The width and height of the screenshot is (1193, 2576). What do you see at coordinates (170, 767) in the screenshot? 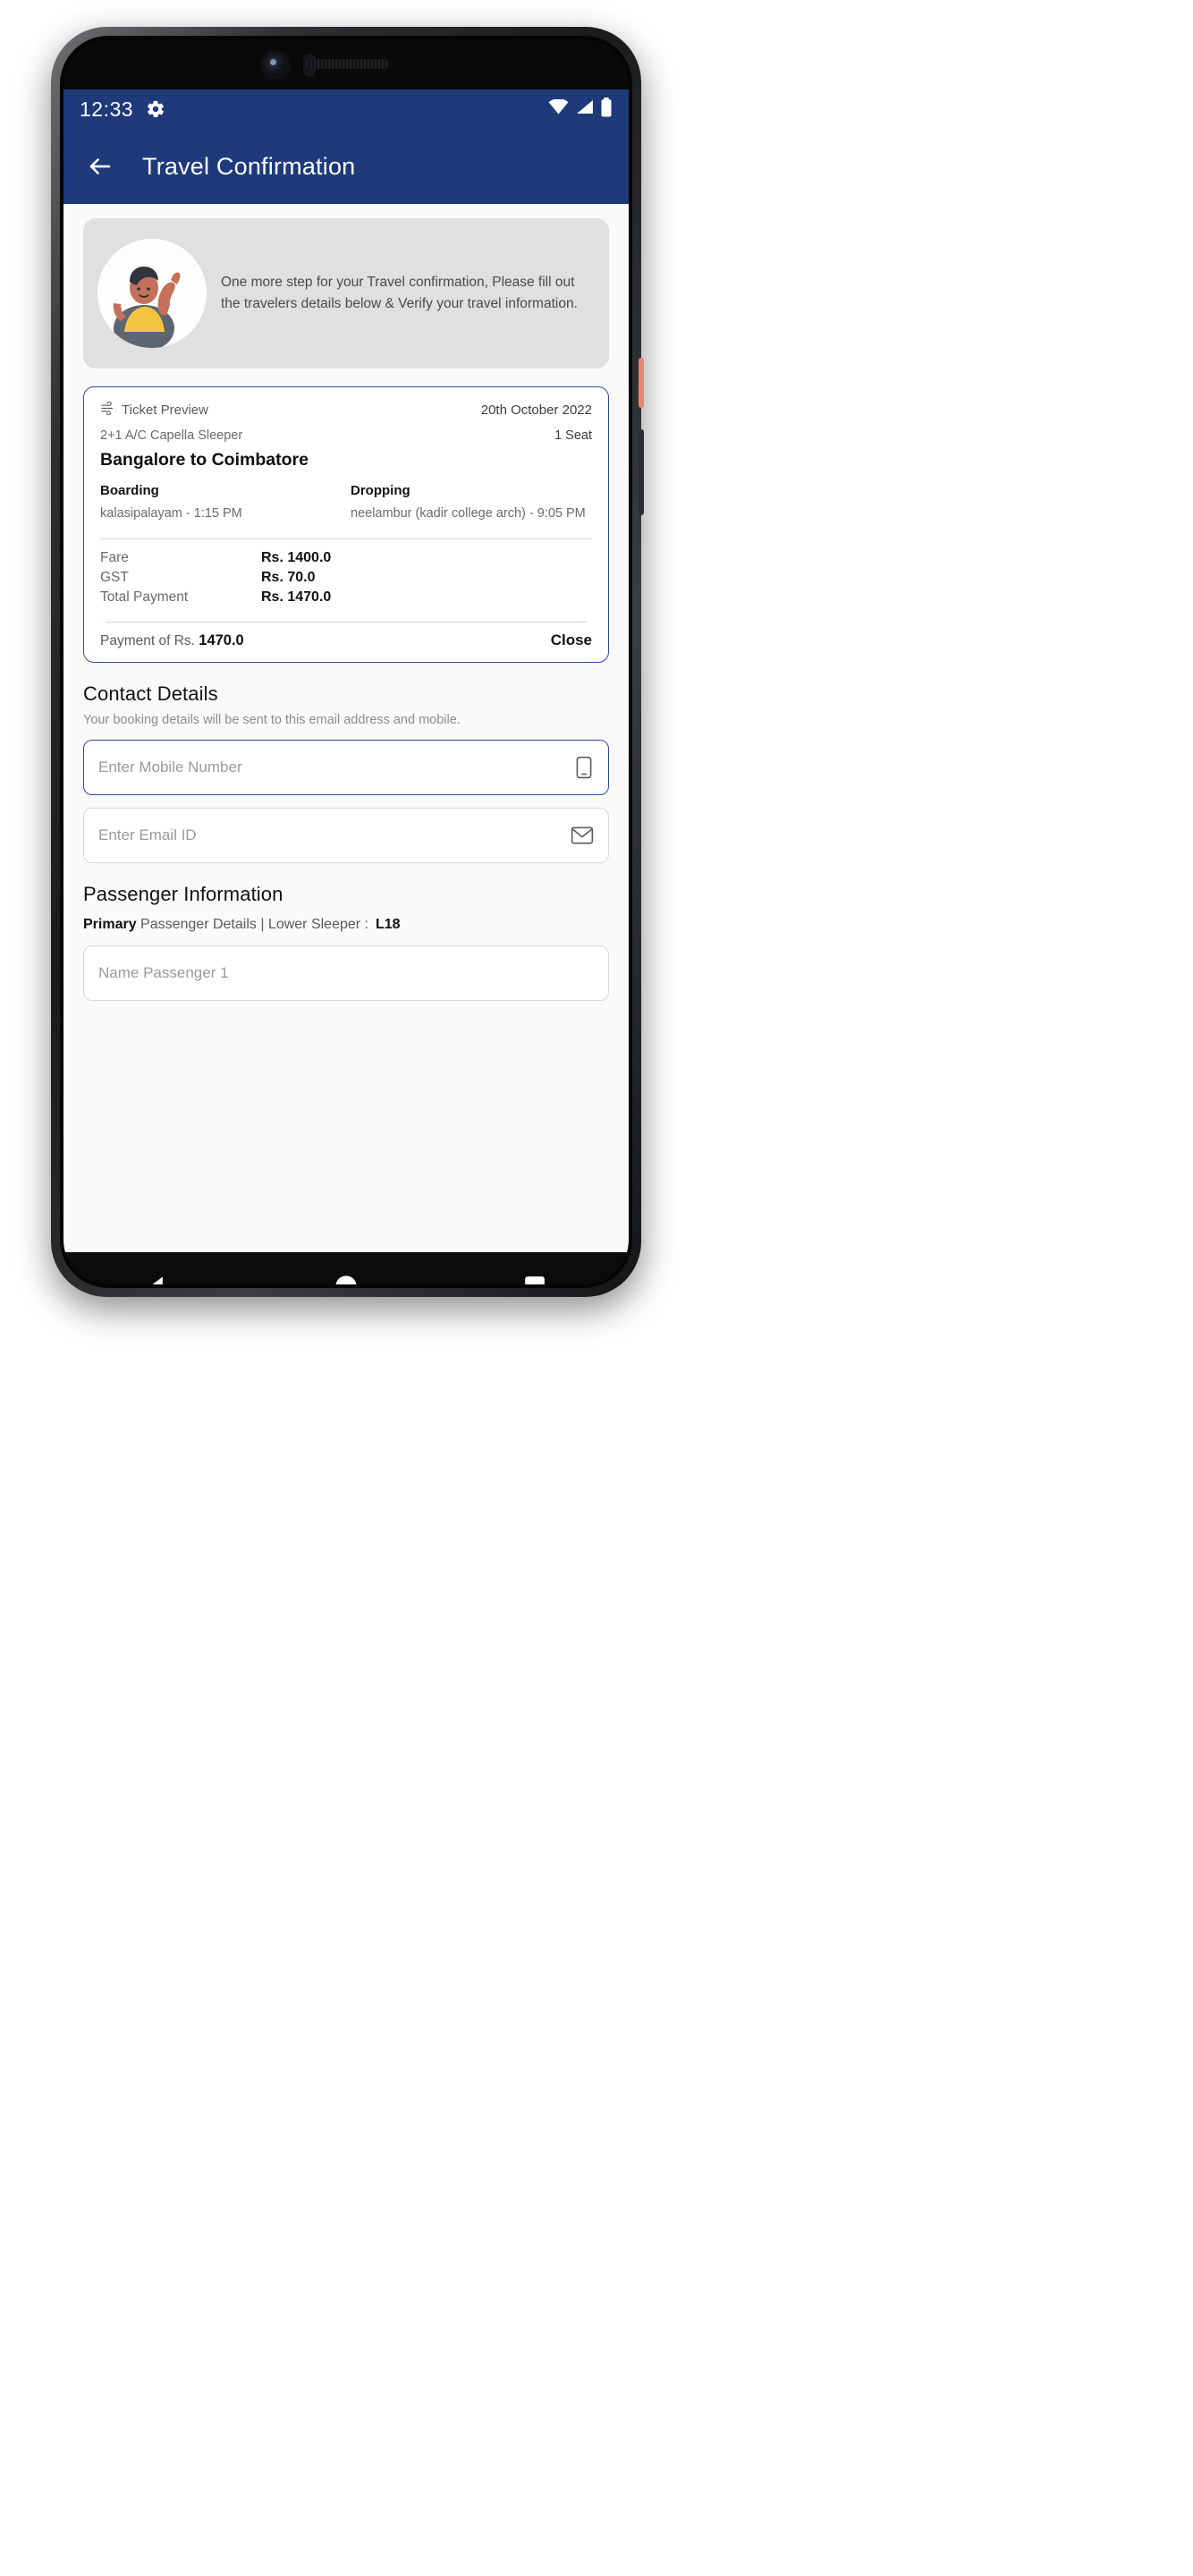
I see `mobile-input-placeholder: Enter Mobile Number` at bounding box center [170, 767].